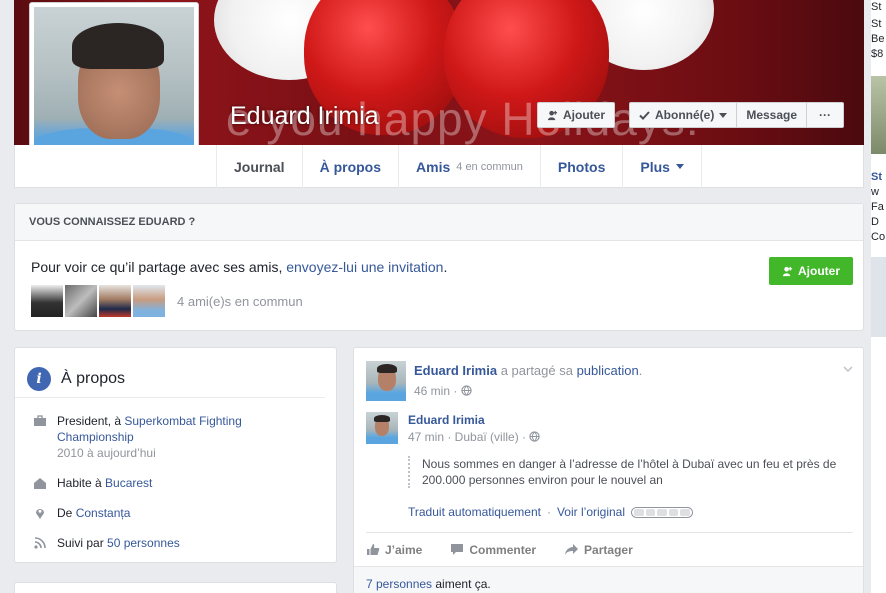 The height and width of the screenshot is (593, 886). Describe the element at coordinates (878, 237) in the screenshot. I see `strip-text: Co` at that location.